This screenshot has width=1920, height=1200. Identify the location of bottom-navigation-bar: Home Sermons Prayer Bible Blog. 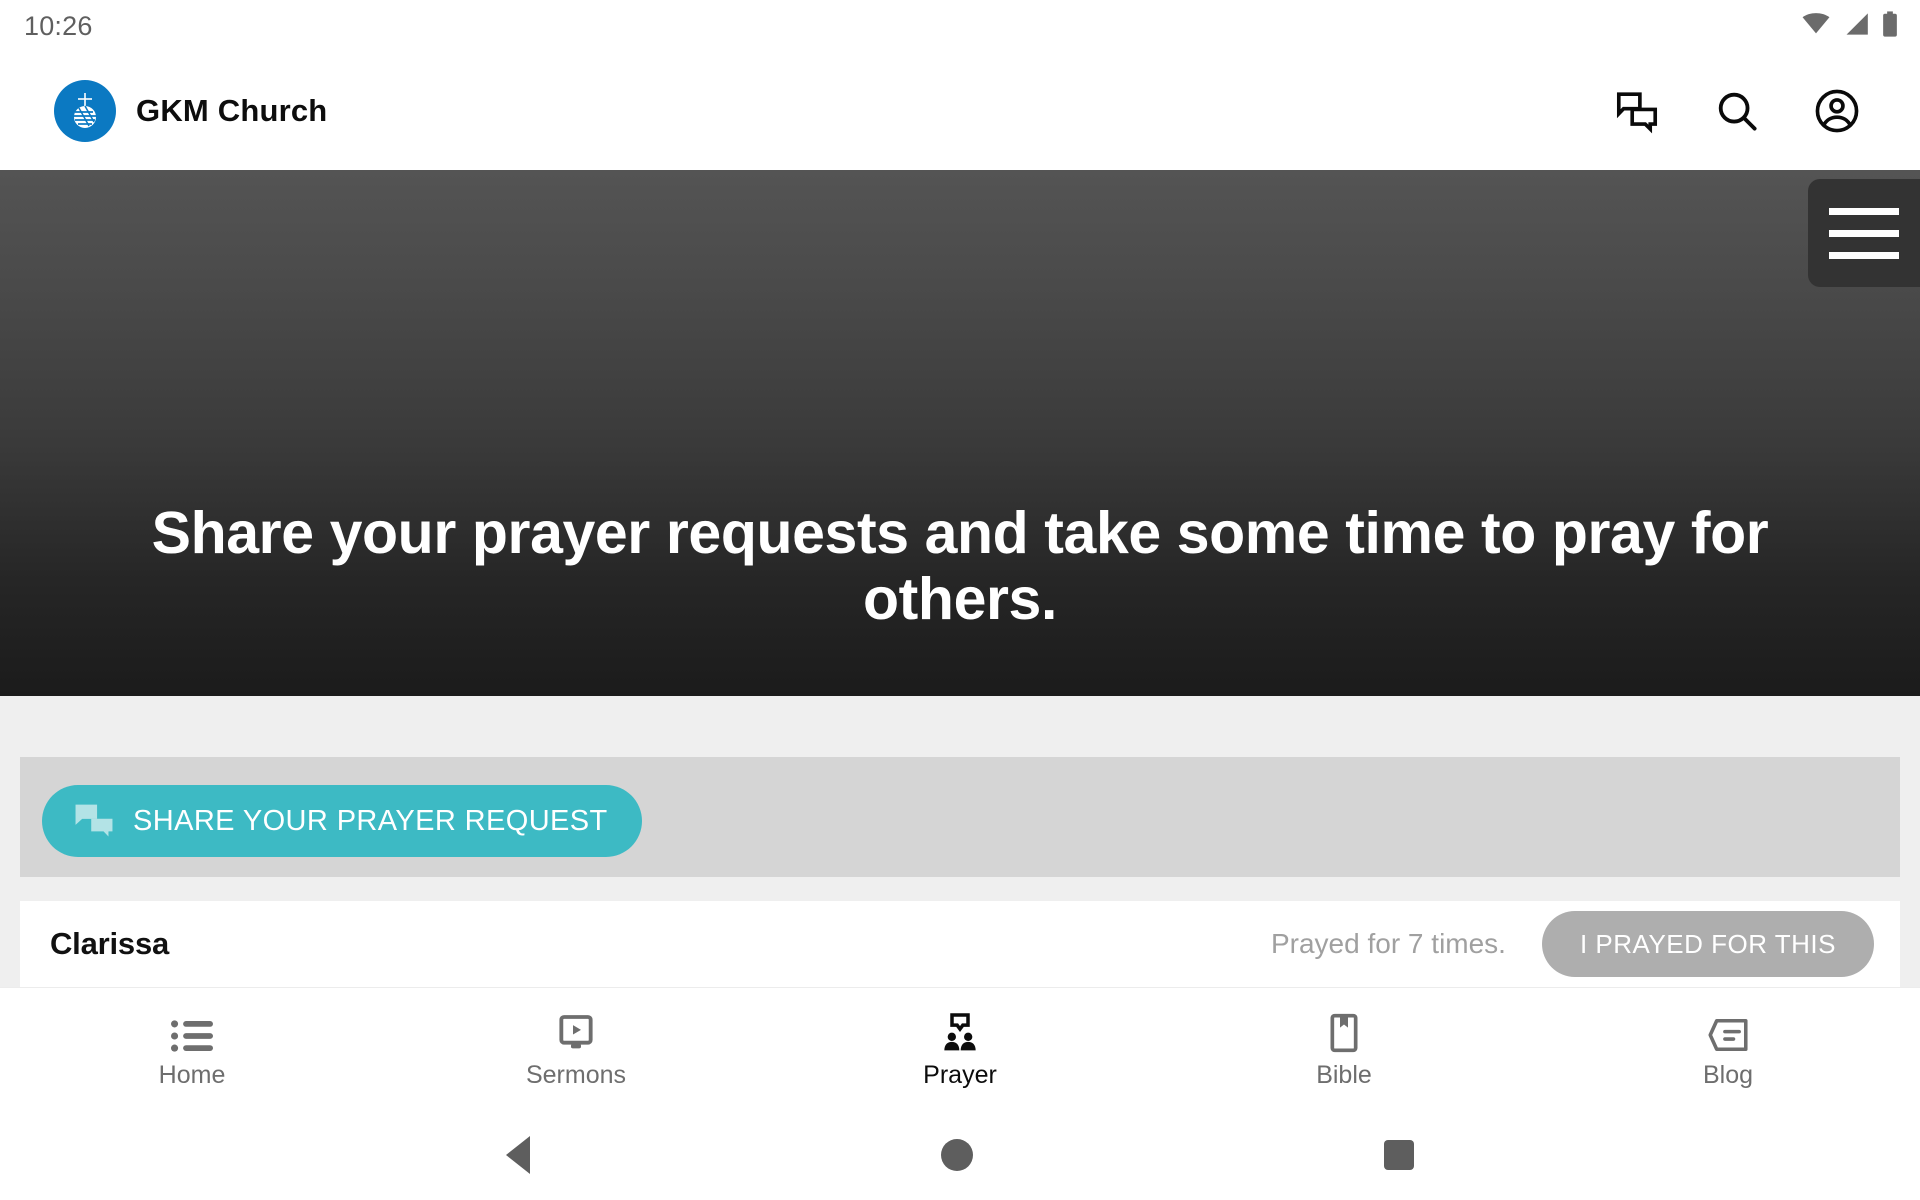
(960, 1049).